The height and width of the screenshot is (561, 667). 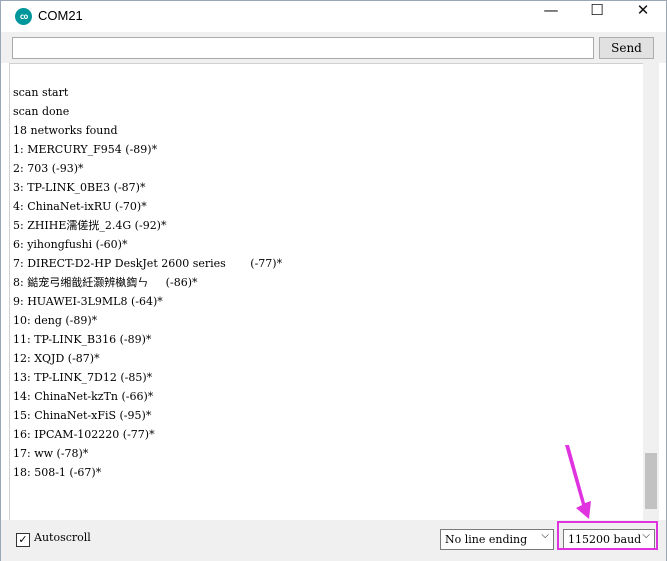 I want to click on send-button: Send, so click(x=626, y=48).